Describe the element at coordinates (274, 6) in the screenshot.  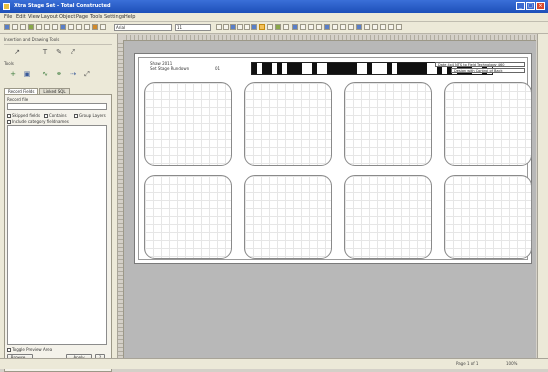
I see `title-bar: Xtra Stage Set - Total Constructed _ □ ×` at that location.